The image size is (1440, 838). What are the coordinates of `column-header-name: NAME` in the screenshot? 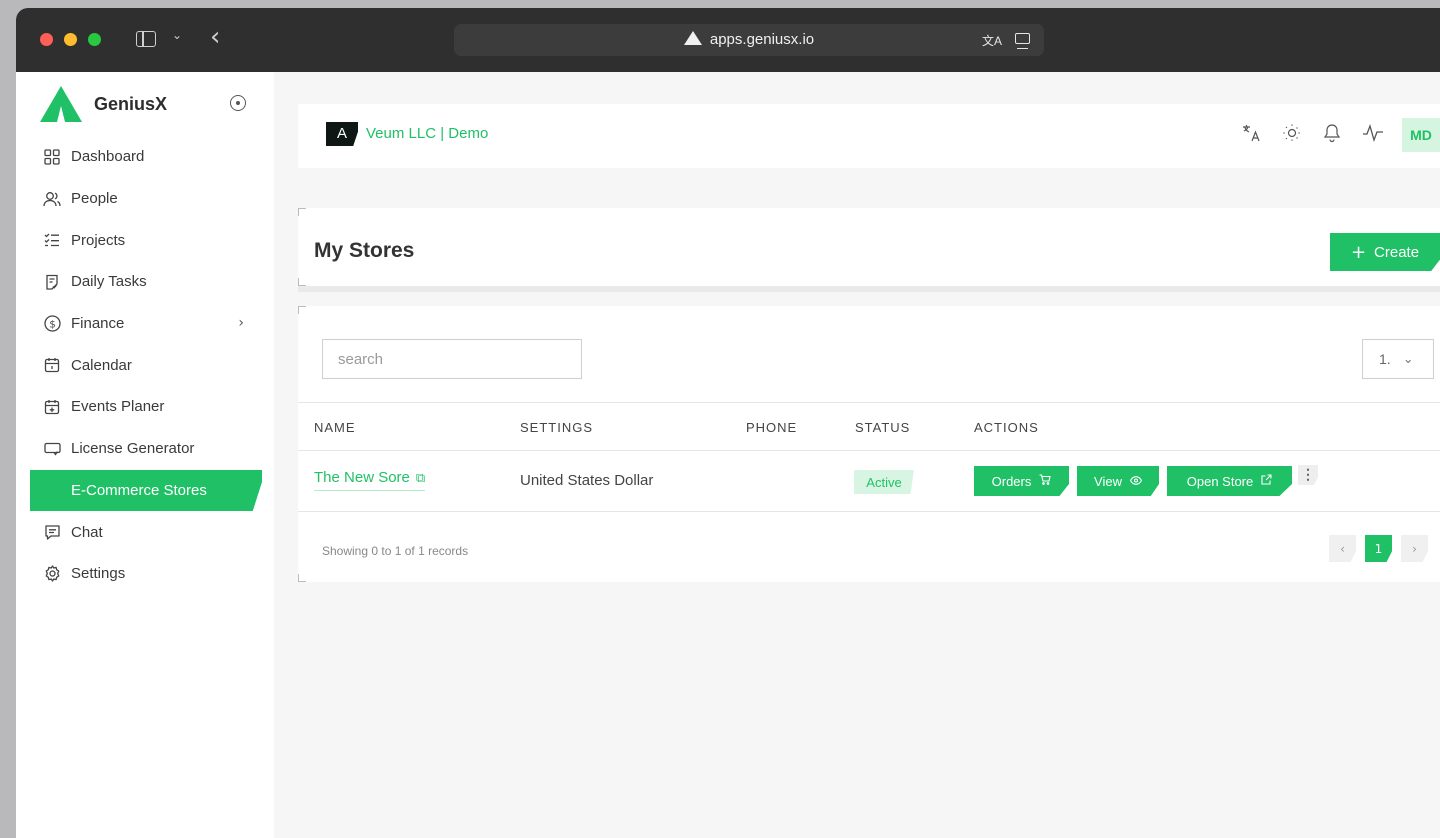 It's located at (335, 427).